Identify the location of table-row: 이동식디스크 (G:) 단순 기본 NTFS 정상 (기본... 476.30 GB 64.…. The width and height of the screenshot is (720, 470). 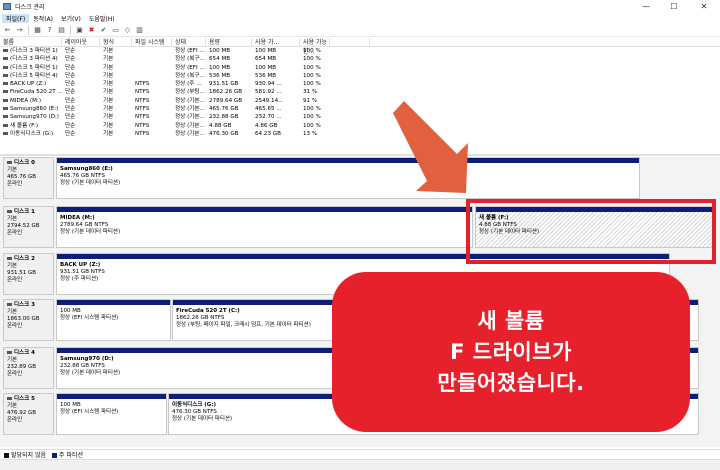
(360, 134).